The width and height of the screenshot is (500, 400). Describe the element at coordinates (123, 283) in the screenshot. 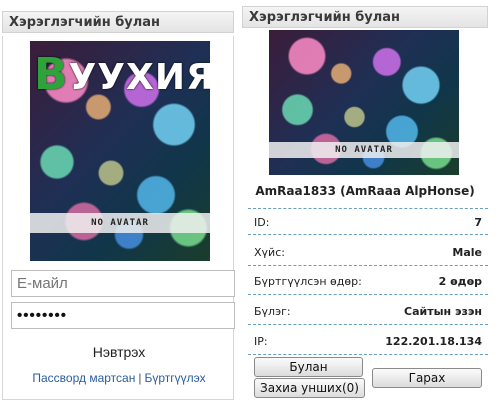

I see `email-field` at that location.